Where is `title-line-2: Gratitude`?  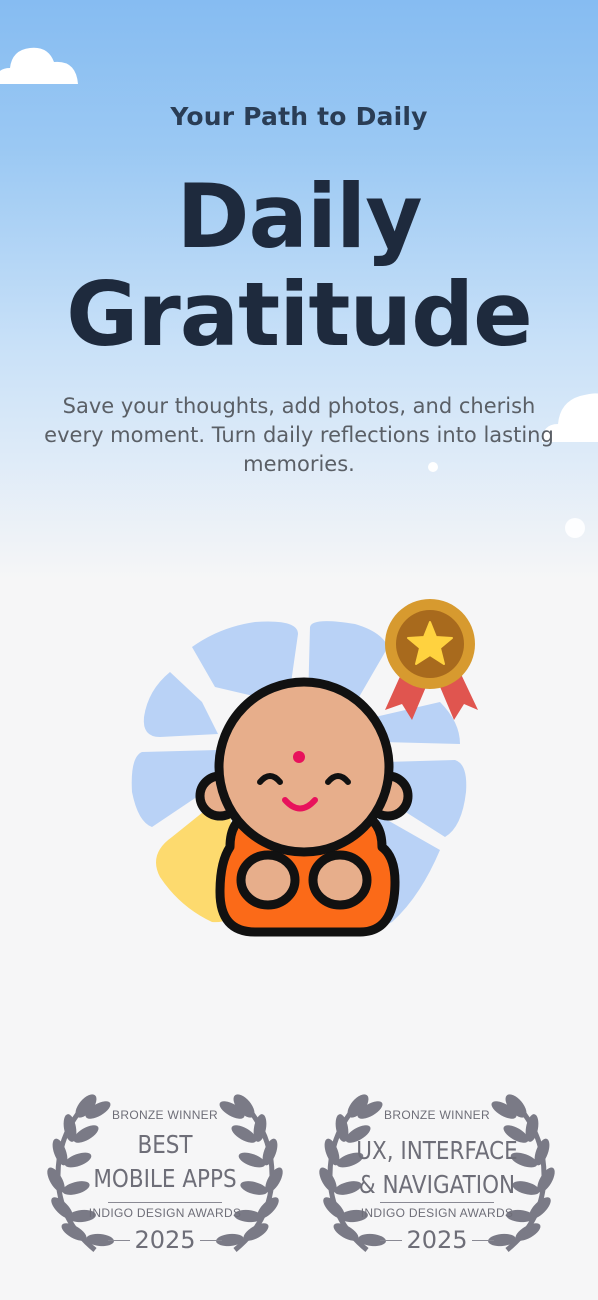
title-line-2: Gratitude is located at coordinates (299, 314).